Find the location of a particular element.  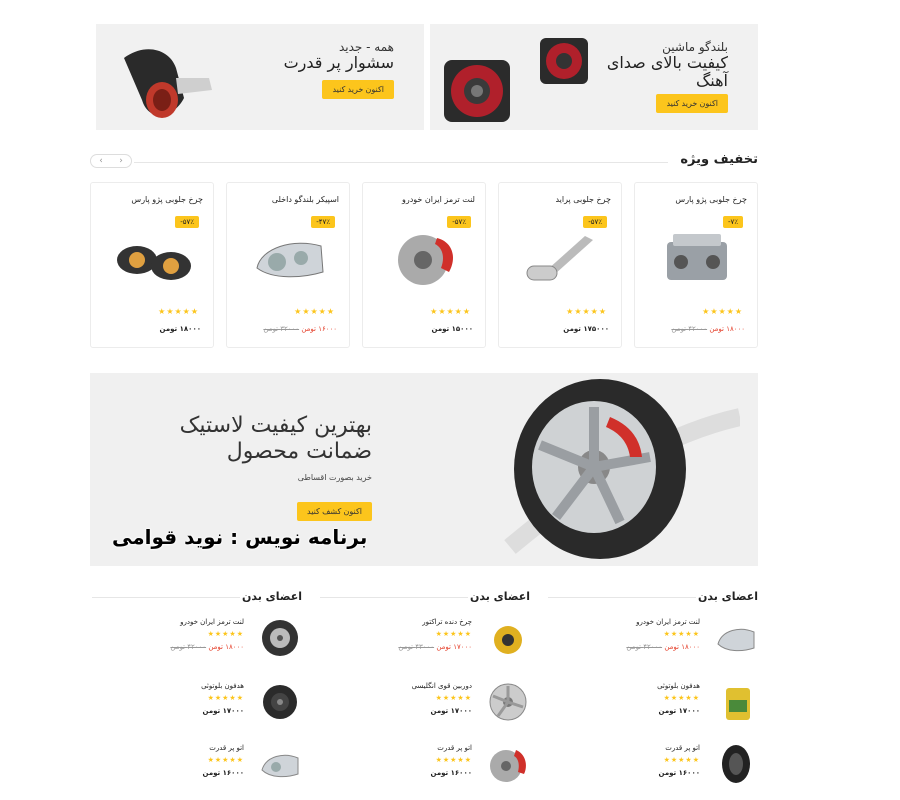

item-price: ۱۸۰۰۰ تومن ۴۲۰۰۰ تومن is located at coordinates (207, 647).